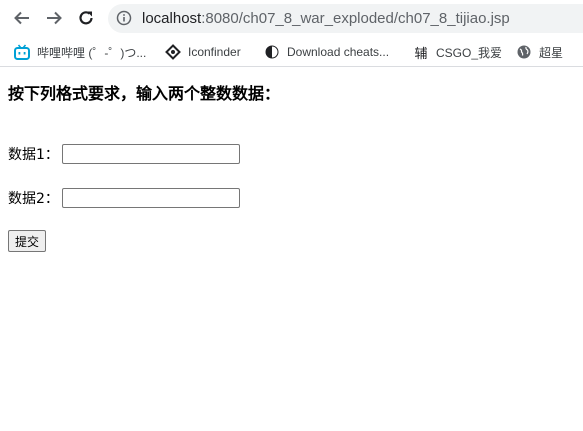 The image size is (583, 431). What do you see at coordinates (33, 199) in the screenshot?
I see `field2-label: 数据2：` at bounding box center [33, 199].